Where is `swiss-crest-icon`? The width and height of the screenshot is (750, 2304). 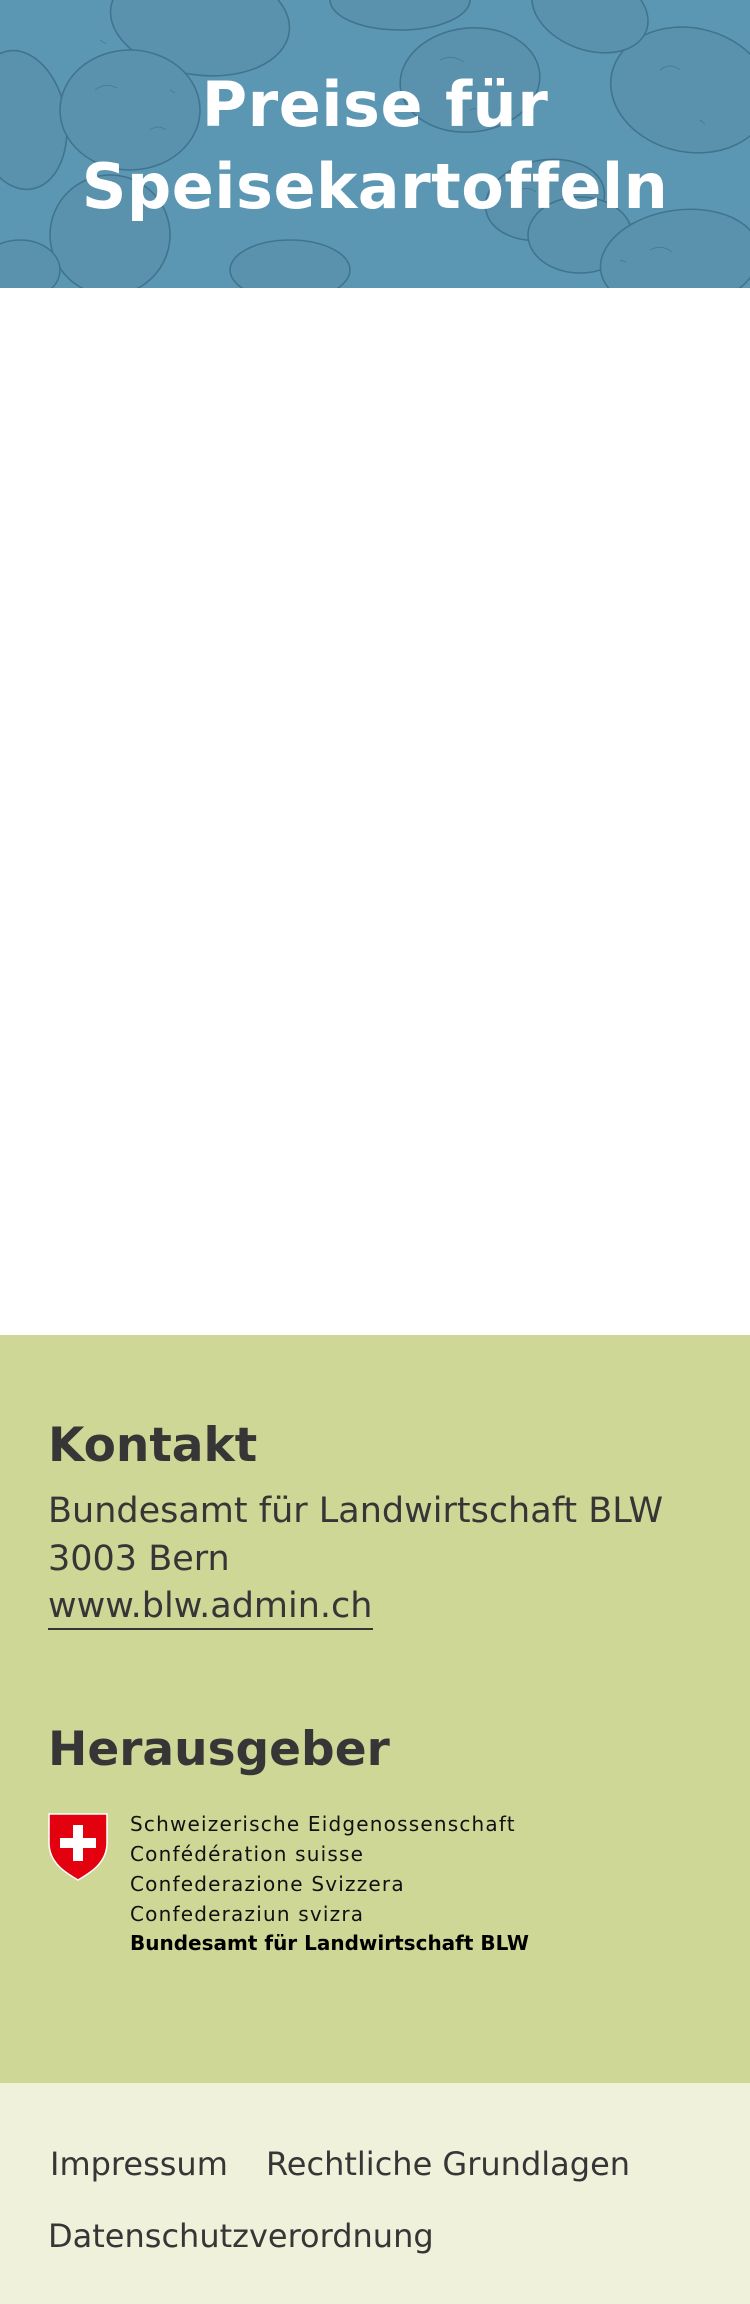 swiss-crest-icon is located at coordinates (78, 1847).